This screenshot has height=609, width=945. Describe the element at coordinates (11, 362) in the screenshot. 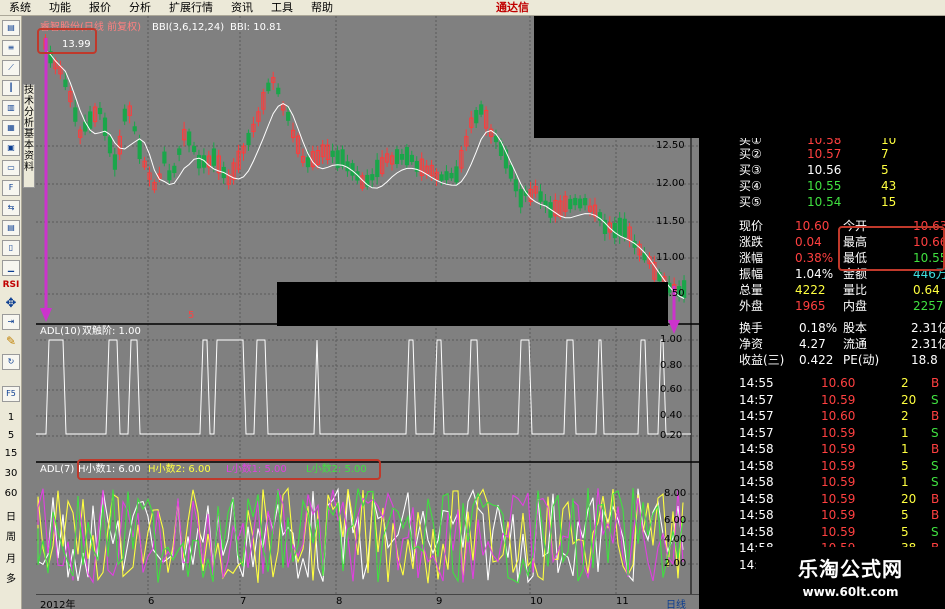

I see `refresh-icon: ↻` at that location.